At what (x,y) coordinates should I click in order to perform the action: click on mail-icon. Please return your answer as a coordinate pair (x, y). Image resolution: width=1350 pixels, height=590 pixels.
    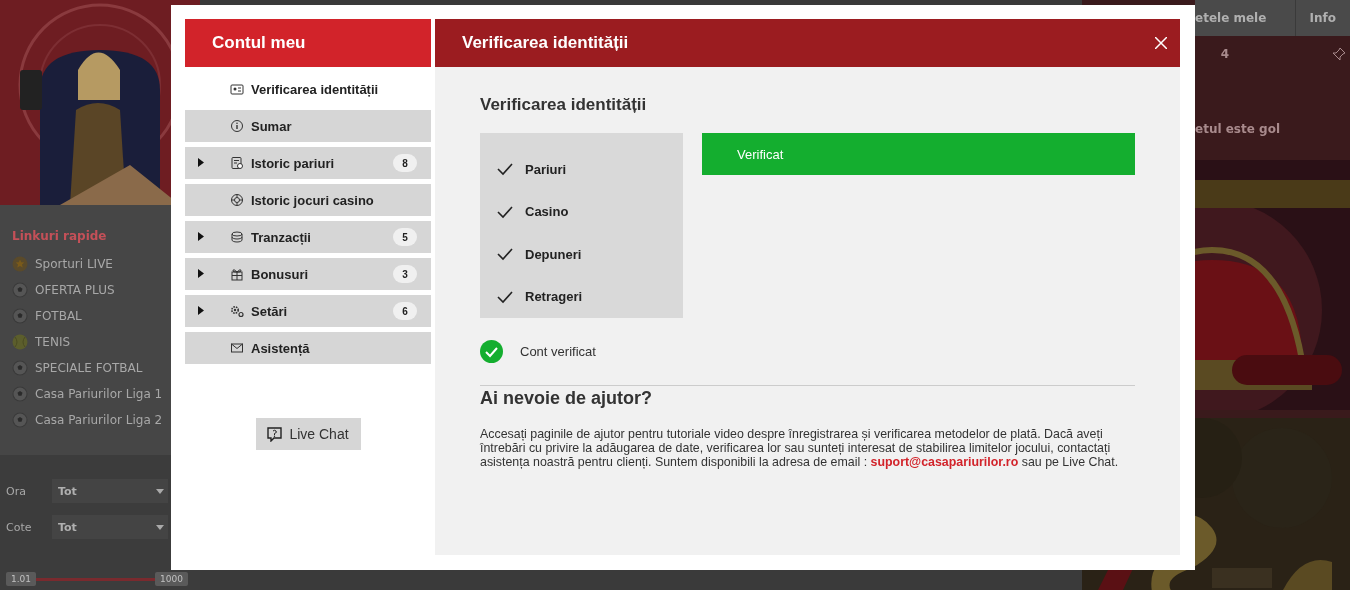
    Looking at the image, I should click on (237, 348).